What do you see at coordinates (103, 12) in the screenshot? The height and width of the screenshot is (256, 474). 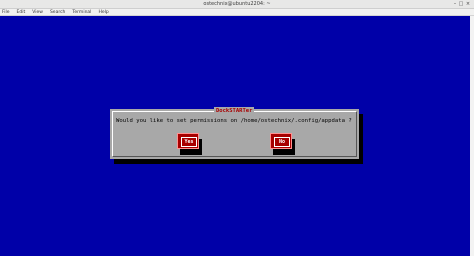 I see `menu-help: Help` at bounding box center [103, 12].